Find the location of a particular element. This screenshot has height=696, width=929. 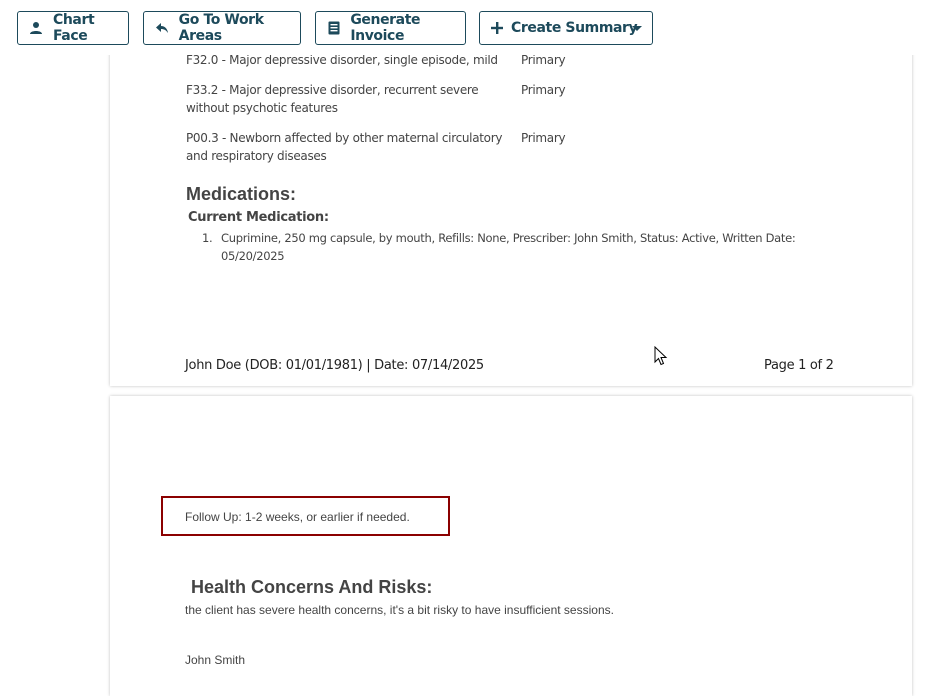

create-summary-label: Create Summary is located at coordinates (574, 28).